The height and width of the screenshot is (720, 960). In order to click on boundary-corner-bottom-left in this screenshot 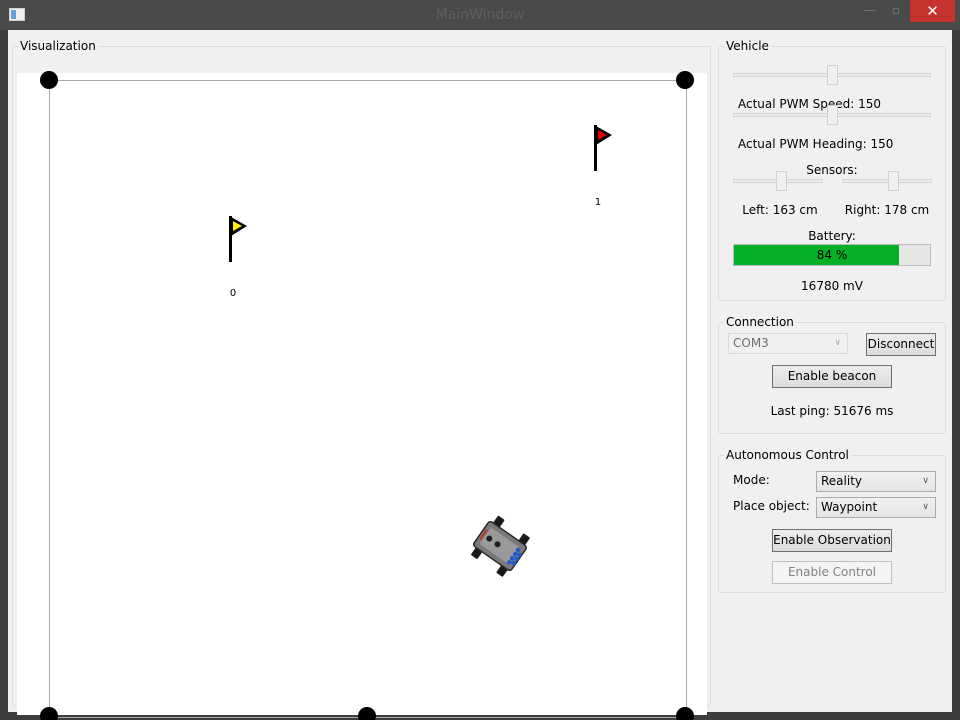, I will do `click(49, 713)`.